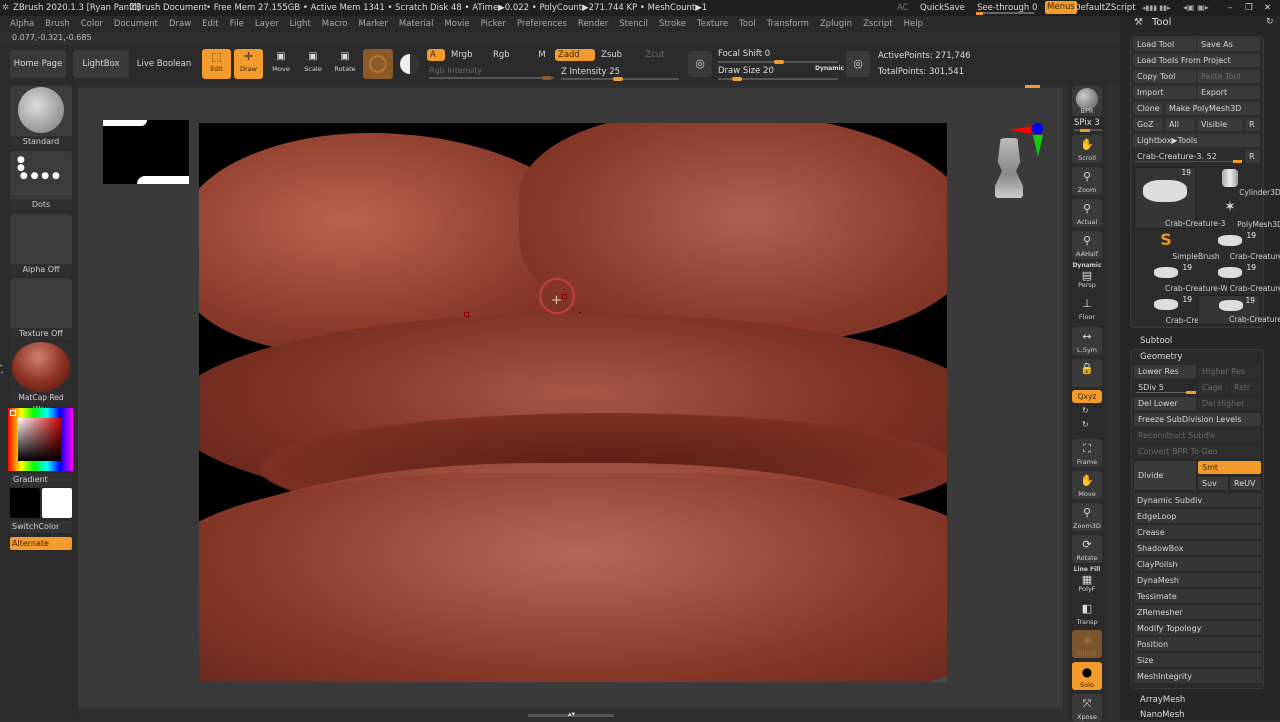  What do you see at coordinates (858, 64) in the screenshot?
I see `stroke-d-button: ◎` at bounding box center [858, 64].